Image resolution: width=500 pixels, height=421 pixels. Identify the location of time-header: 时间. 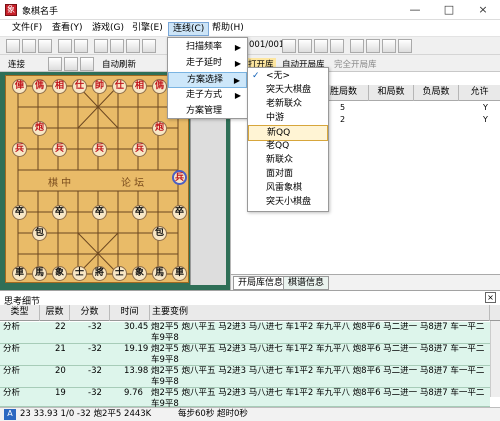
(130, 313).